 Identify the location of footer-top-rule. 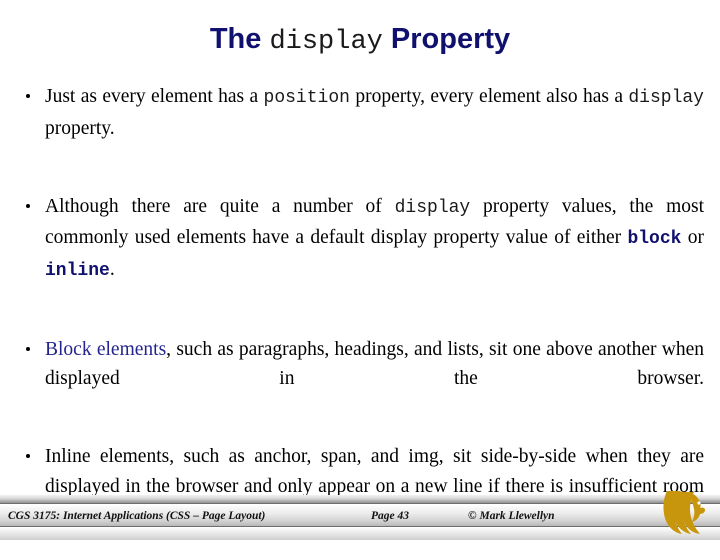
(360, 499).